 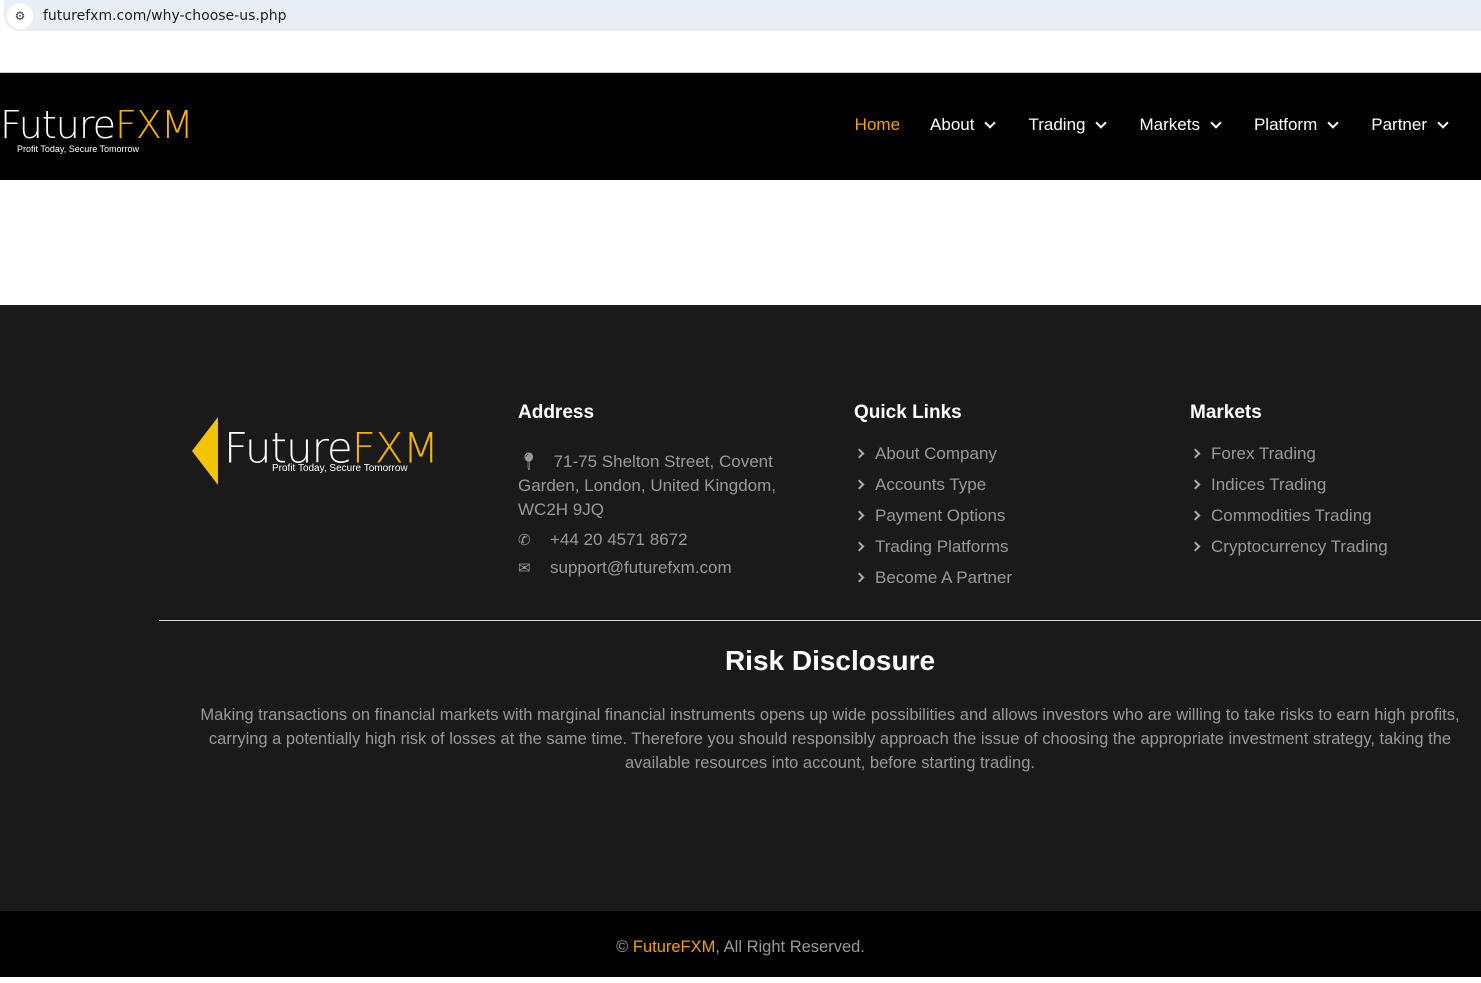 I want to click on market-link: Commodities Trading, so click(x=1289, y=515).